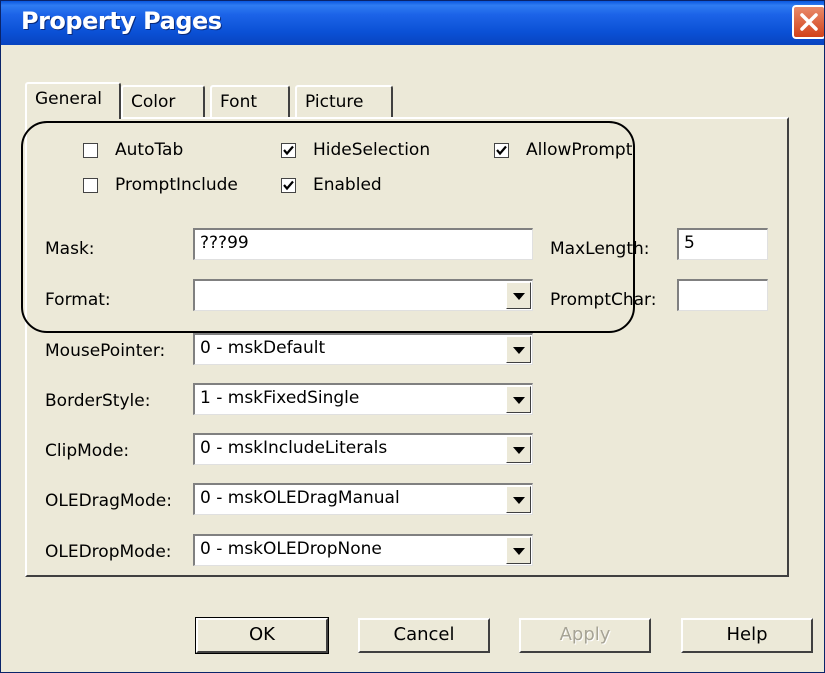 The width and height of the screenshot is (825, 673). I want to click on tab-font-label: Font, so click(239, 102).